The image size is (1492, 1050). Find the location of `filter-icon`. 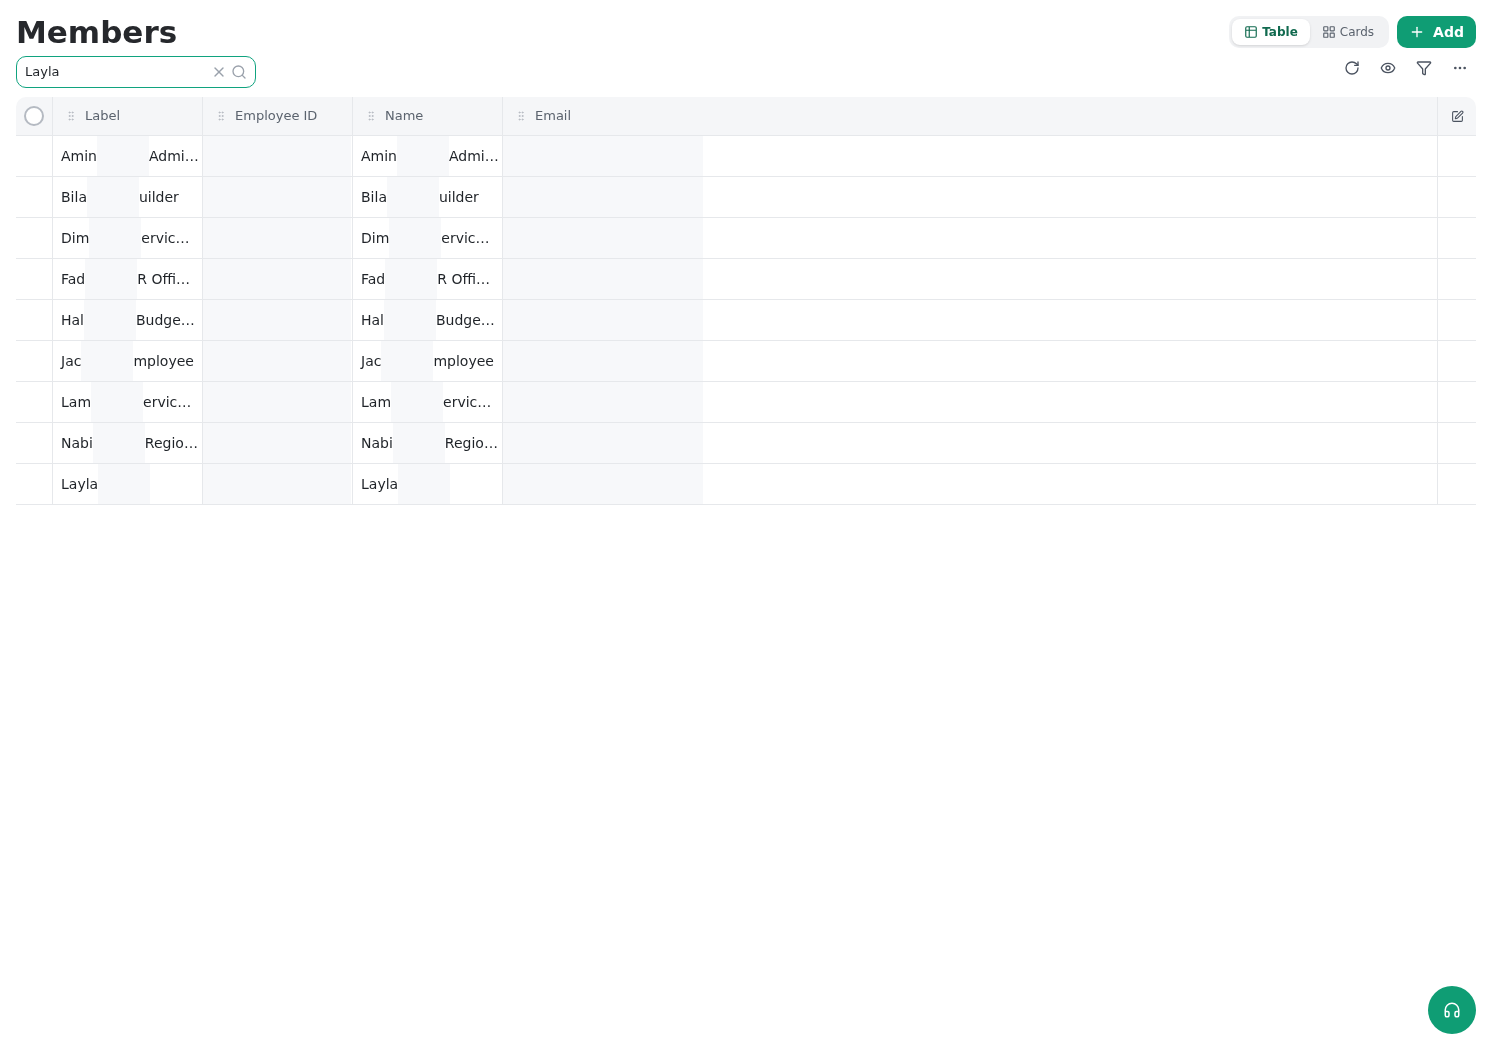

filter-icon is located at coordinates (1424, 68).